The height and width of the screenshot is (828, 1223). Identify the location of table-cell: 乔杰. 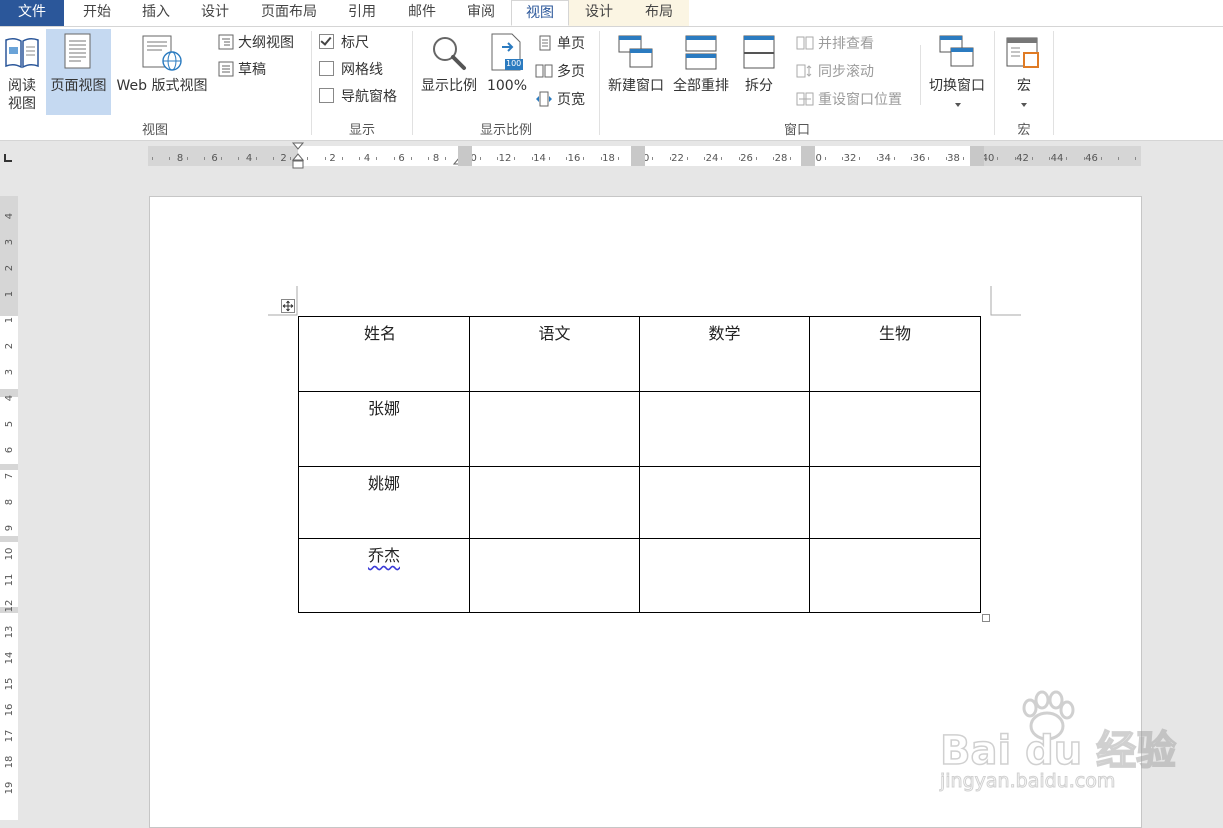
(384, 575).